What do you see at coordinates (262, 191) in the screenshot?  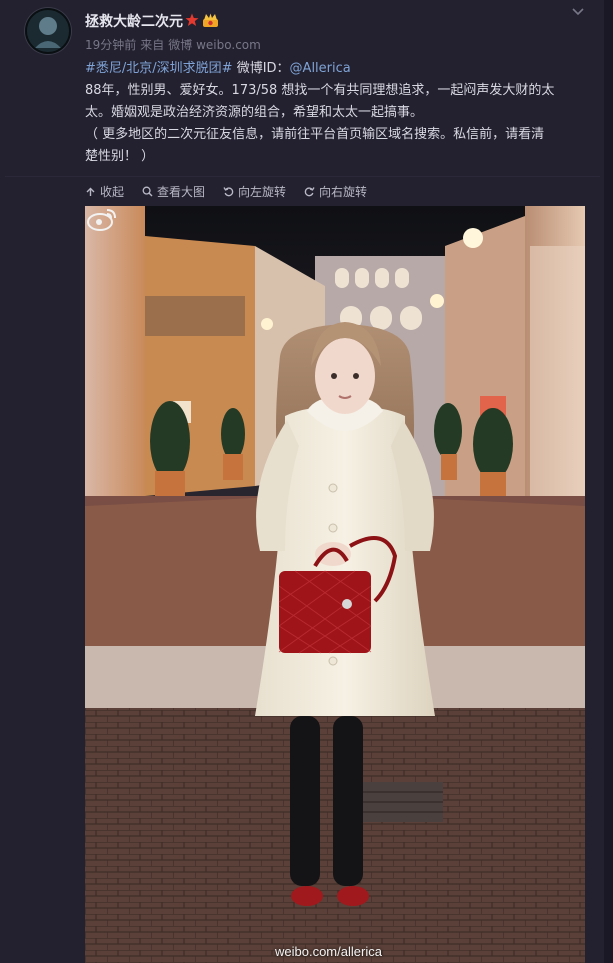 I see `rotate-left-label: 向左旋转` at bounding box center [262, 191].